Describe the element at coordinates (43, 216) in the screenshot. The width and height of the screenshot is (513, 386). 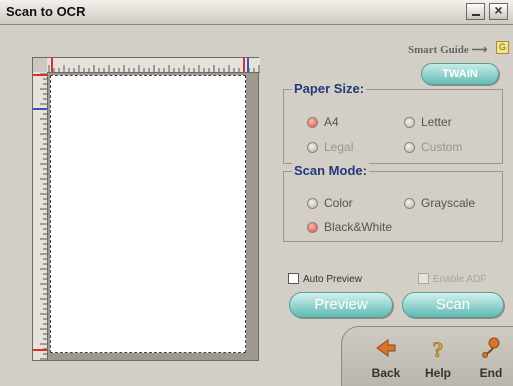
I see `ruler-left-svg` at that location.